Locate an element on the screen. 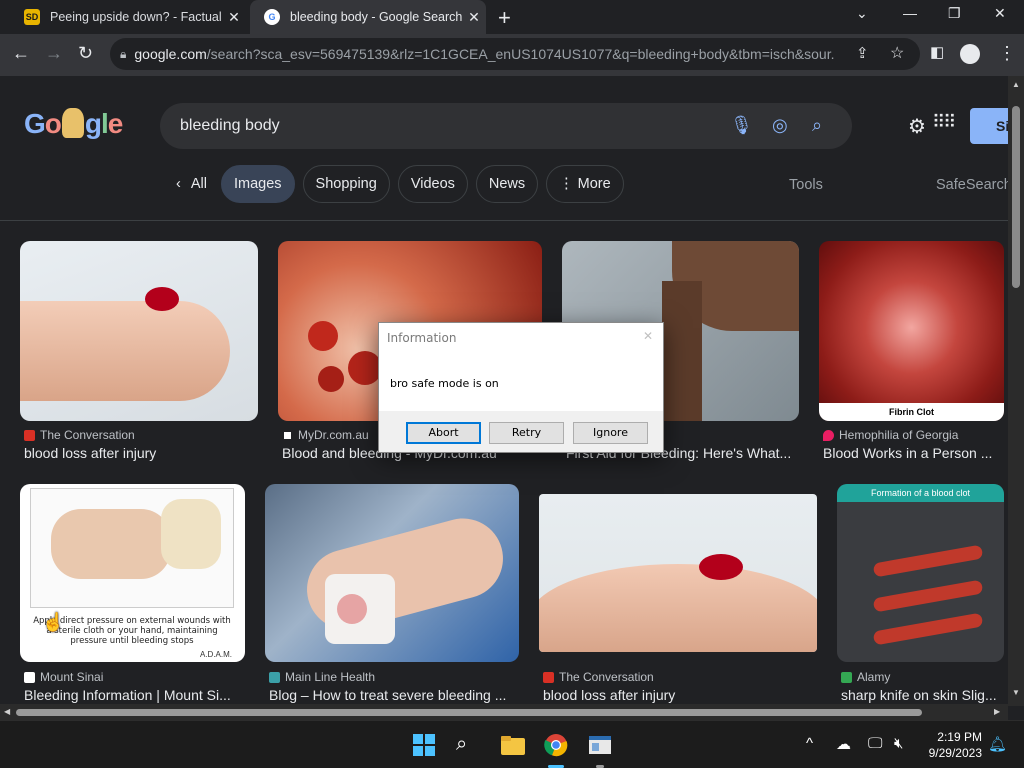 The width and height of the screenshot is (1024, 768). source-label: Main Line Health is located at coordinates (330, 677).